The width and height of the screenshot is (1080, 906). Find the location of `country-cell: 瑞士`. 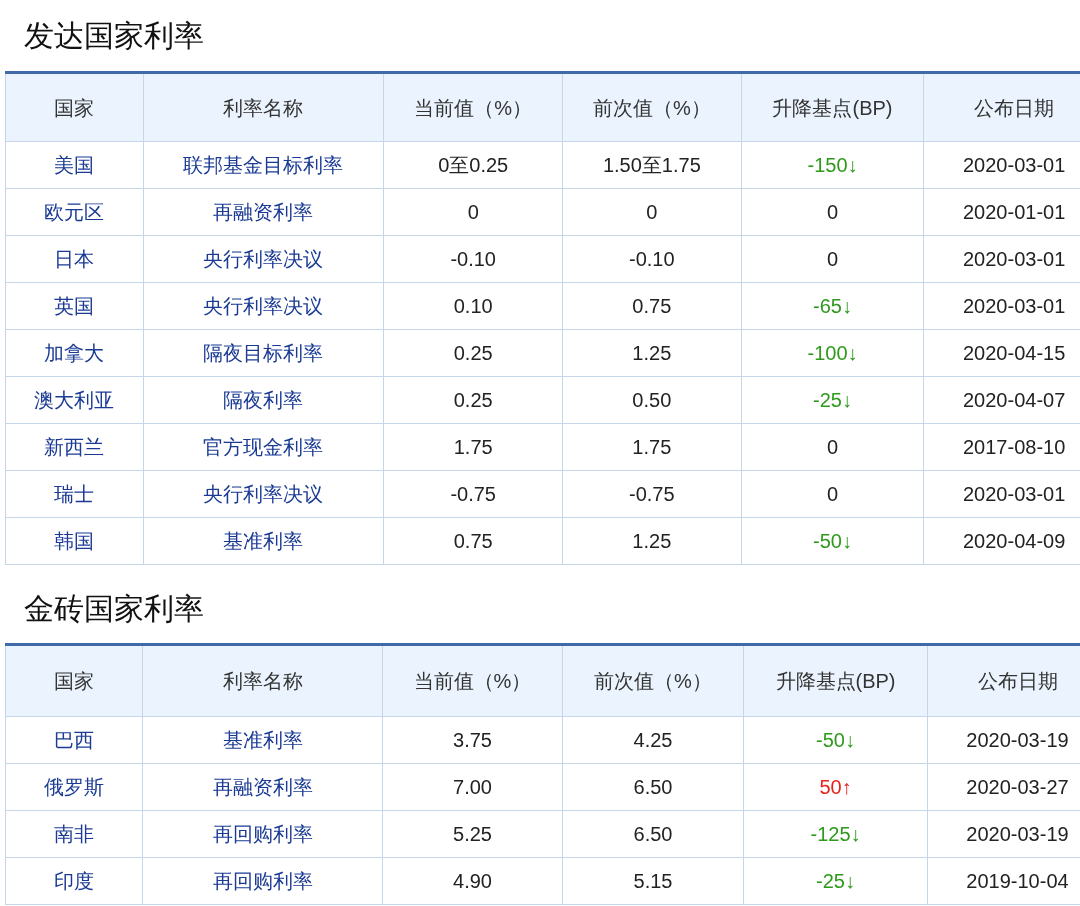

country-cell: 瑞士 is located at coordinates (74, 494).